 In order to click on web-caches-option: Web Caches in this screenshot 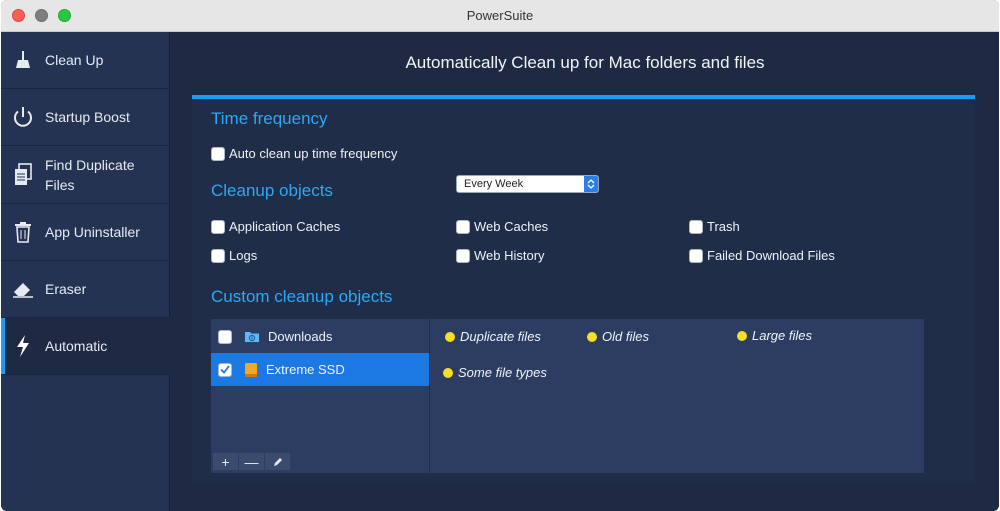, I will do `click(502, 226)`.